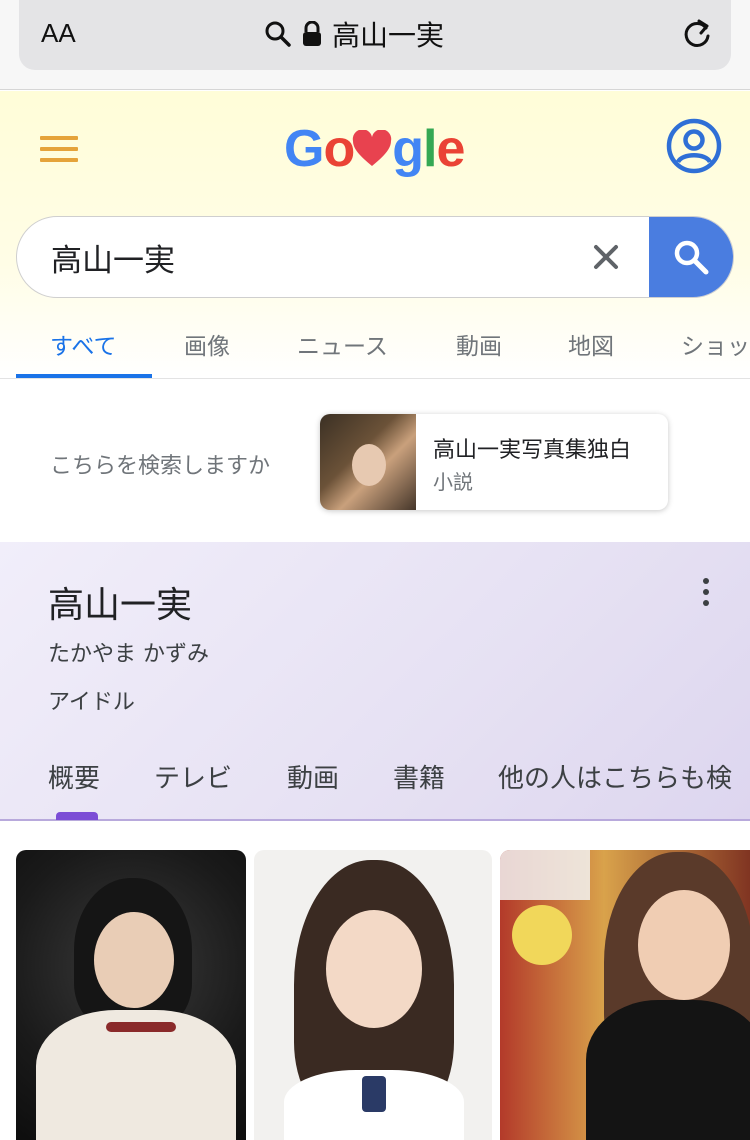 Image resolution: width=750 pixels, height=1140 pixels. What do you see at coordinates (606, 257) in the screenshot?
I see `clear-icon` at bounding box center [606, 257].